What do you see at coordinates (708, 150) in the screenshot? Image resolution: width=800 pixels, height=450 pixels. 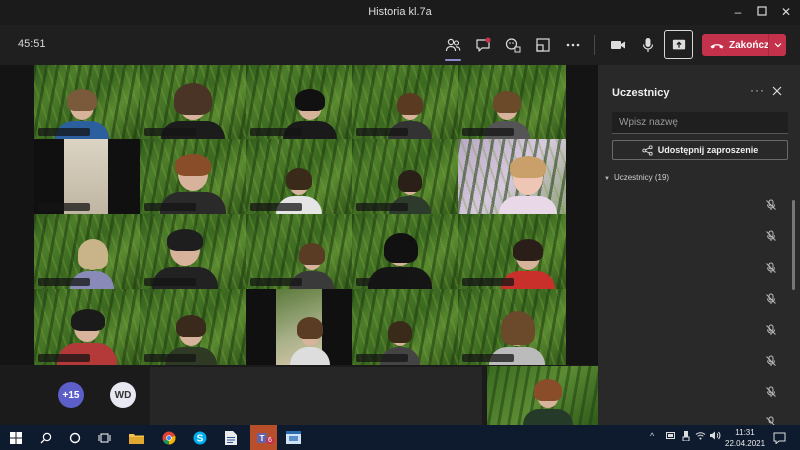 I see `invite-label: Udostępnij zaproszenie` at bounding box center [708, 150].